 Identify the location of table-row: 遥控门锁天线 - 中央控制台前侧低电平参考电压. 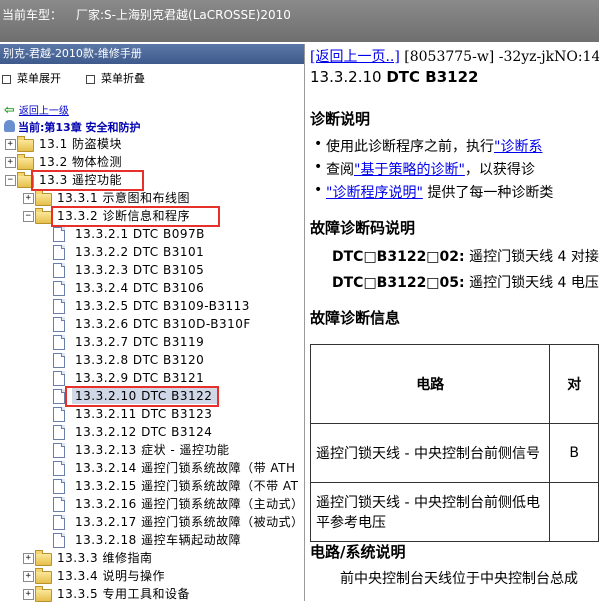
(454, 512).